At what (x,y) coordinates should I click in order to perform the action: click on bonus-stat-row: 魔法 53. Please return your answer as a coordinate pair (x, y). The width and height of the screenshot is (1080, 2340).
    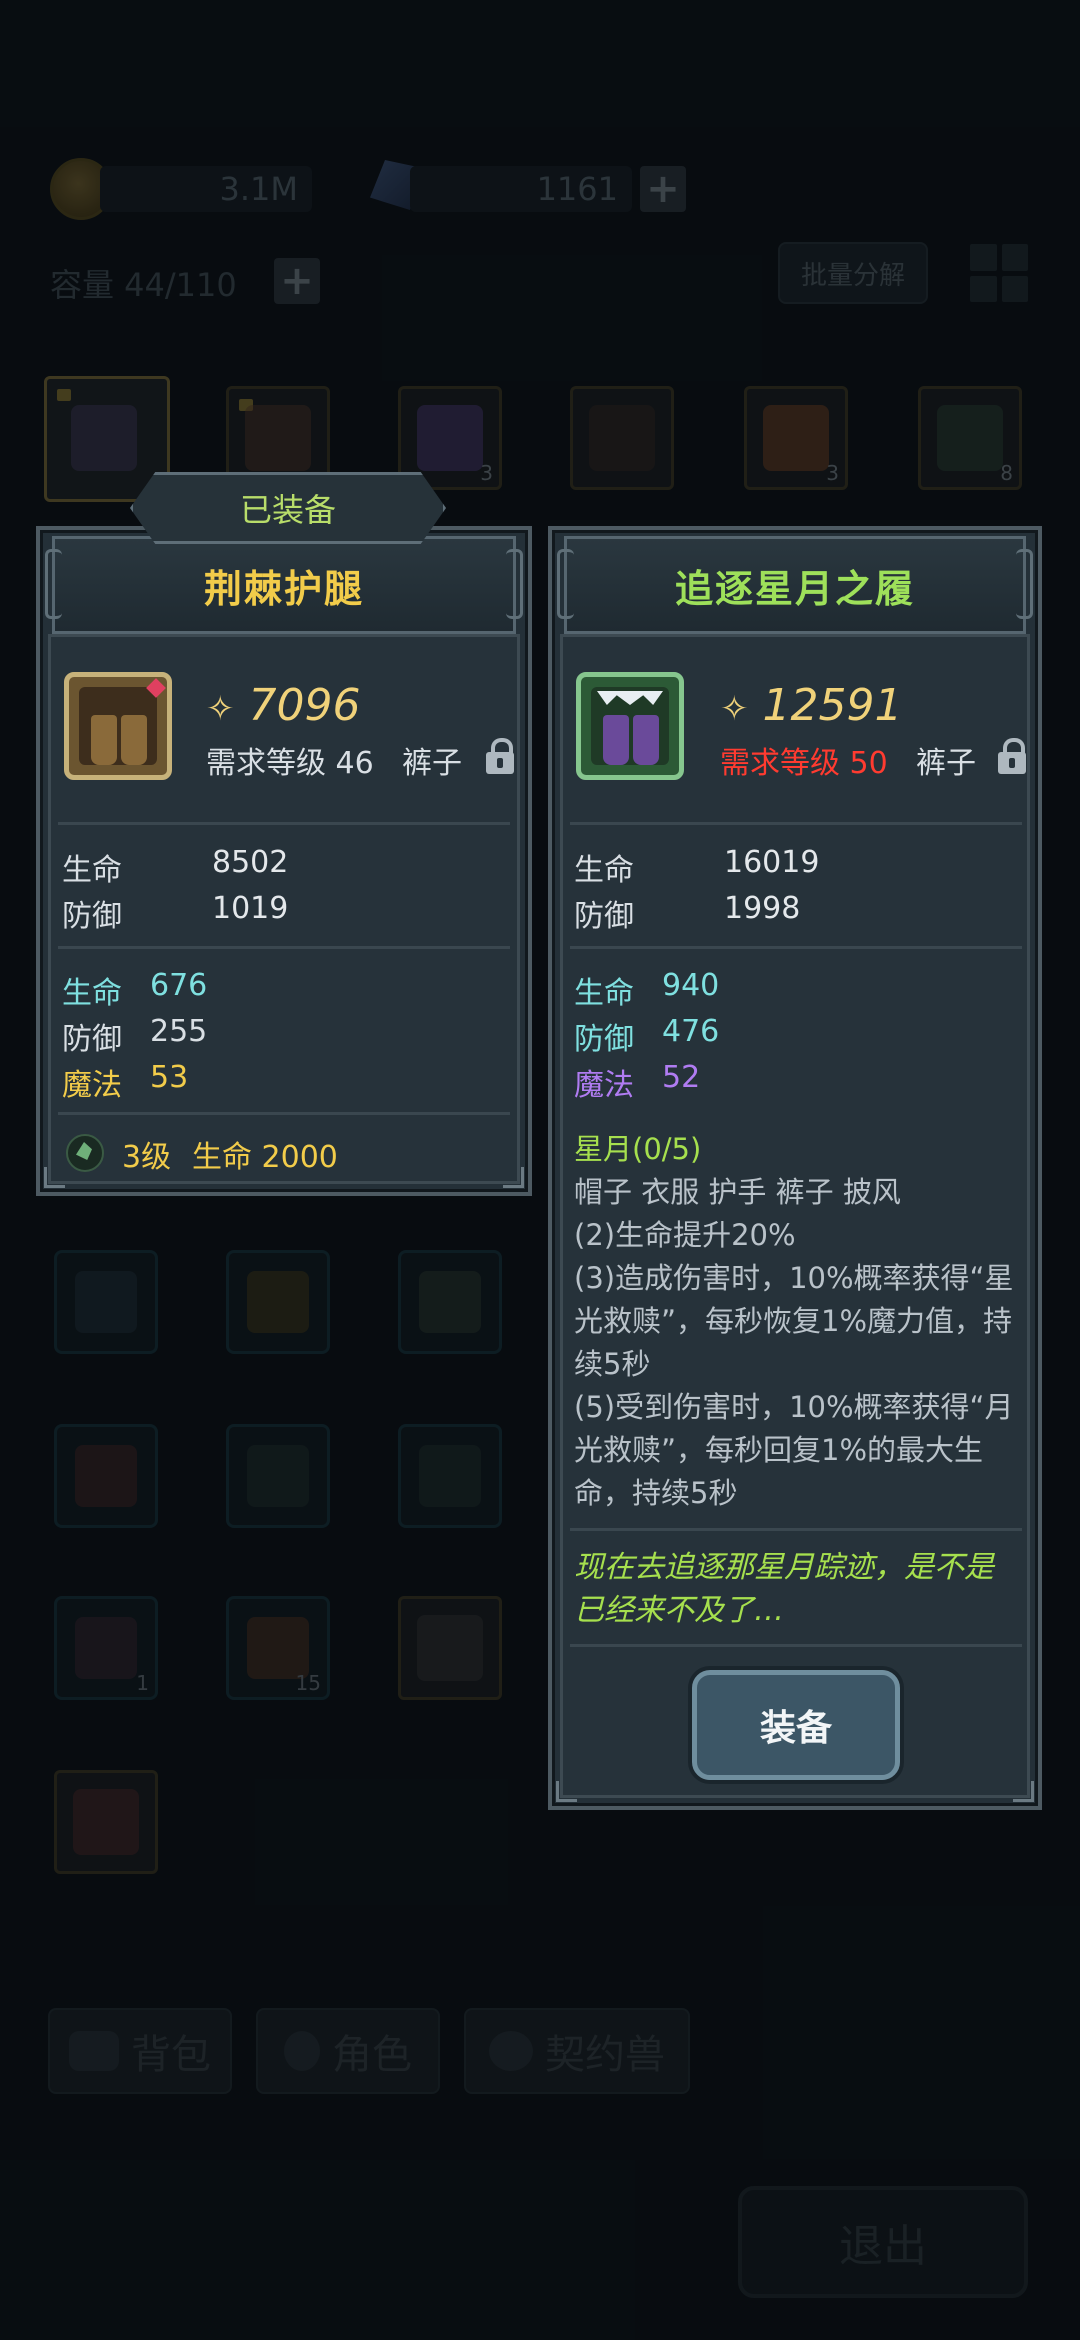
    Looking at the image, I should click on (125, 1081).